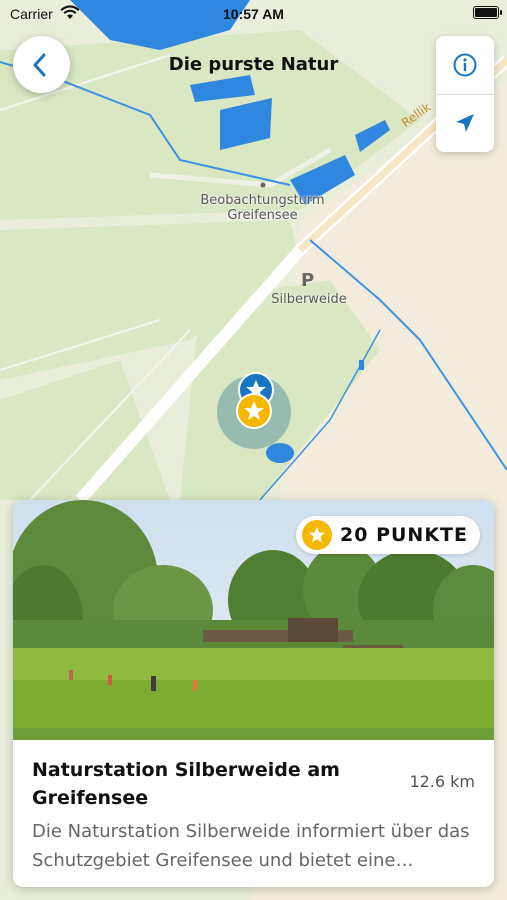  I want to click on map-label-parking: Silberweide, so click(309, 299).